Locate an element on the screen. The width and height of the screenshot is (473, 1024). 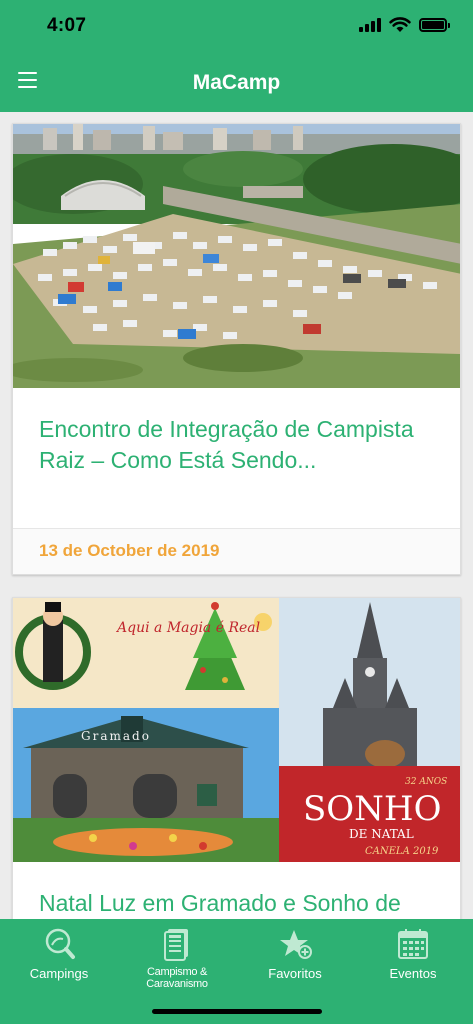
gramado-sign: Gramado is located at coordinates (116, 736).